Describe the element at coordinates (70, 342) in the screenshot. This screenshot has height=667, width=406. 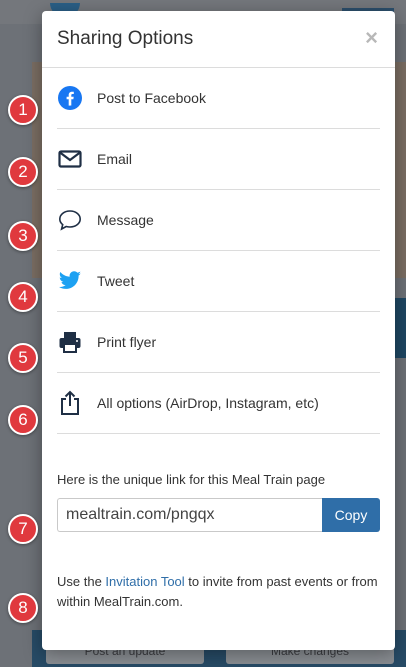
I see `printer-icon` at that location.